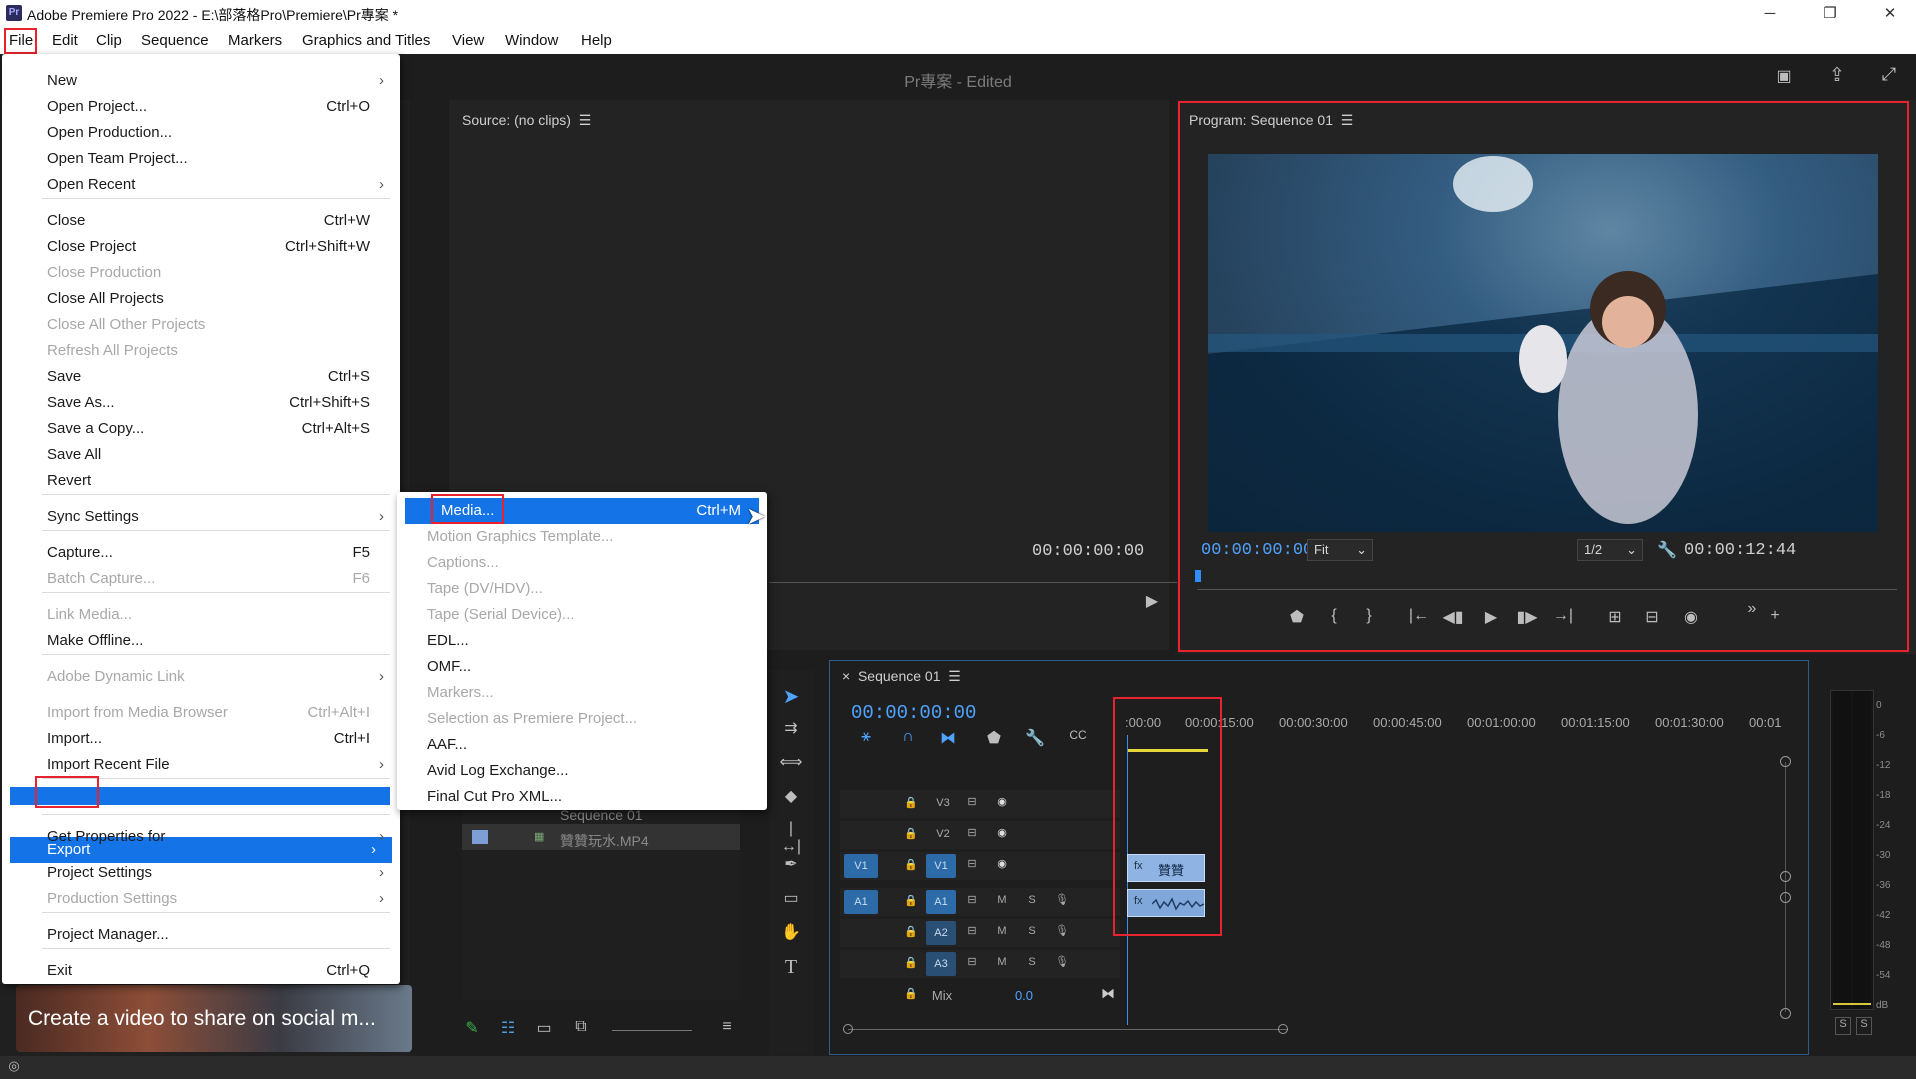  What do you see at coordinates (472, 1028) in the screenshot?
I see `pencil-icon: ✎` at bounding box center [472, 1028].